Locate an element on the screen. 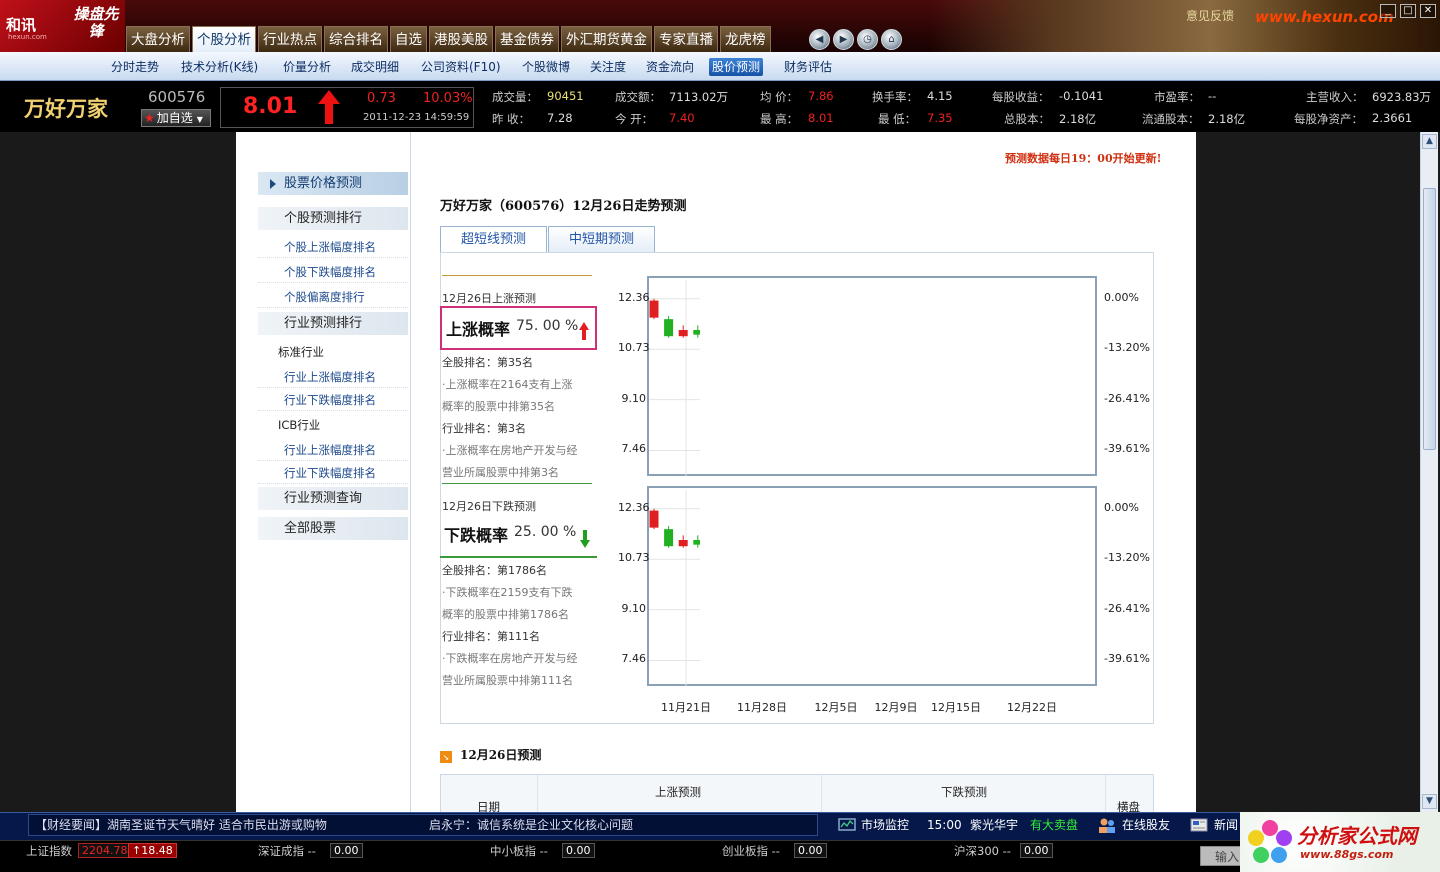  down-divider is located at coordinates (517, 483).